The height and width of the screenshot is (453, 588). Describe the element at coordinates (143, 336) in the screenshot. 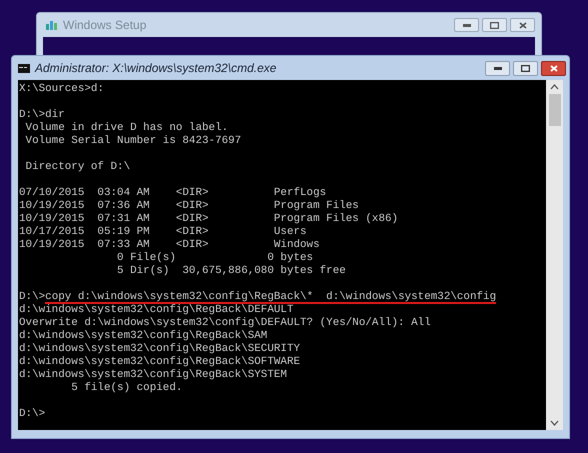

I see `console-line: d:\windows\system32\config\RegBack\SAM` at that location.